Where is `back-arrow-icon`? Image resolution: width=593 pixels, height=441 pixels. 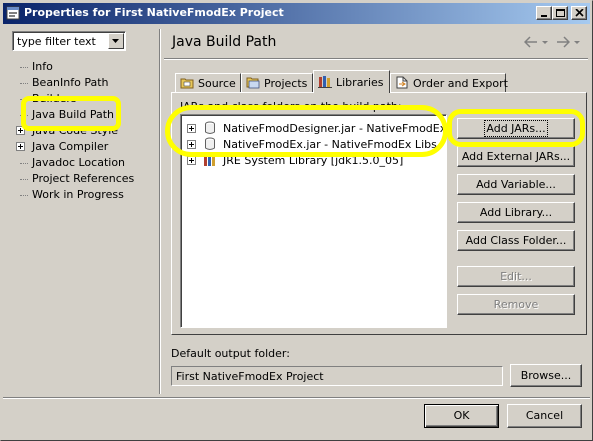 back-arrow-icon is located at coordinates (531, 42).